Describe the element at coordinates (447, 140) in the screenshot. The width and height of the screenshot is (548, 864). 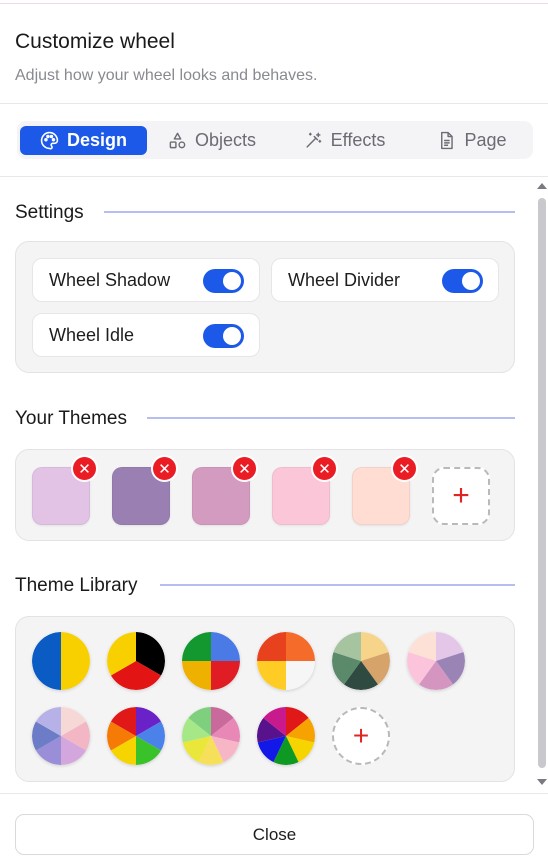
I see `document-icon` at that location.